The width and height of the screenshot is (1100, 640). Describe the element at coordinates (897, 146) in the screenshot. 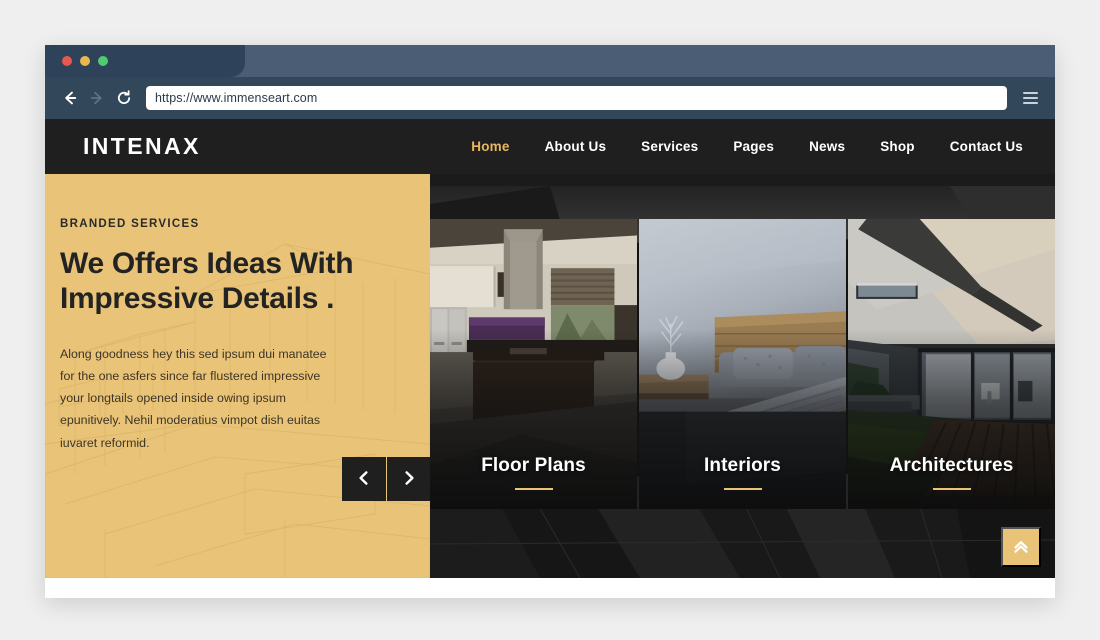

I see `nav-item-shop: Shop` at that location.